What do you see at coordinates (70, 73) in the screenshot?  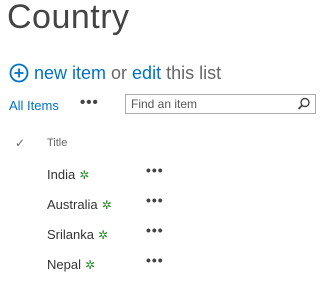 I see `new-item-link: new item` at bounding box center [70, 73].